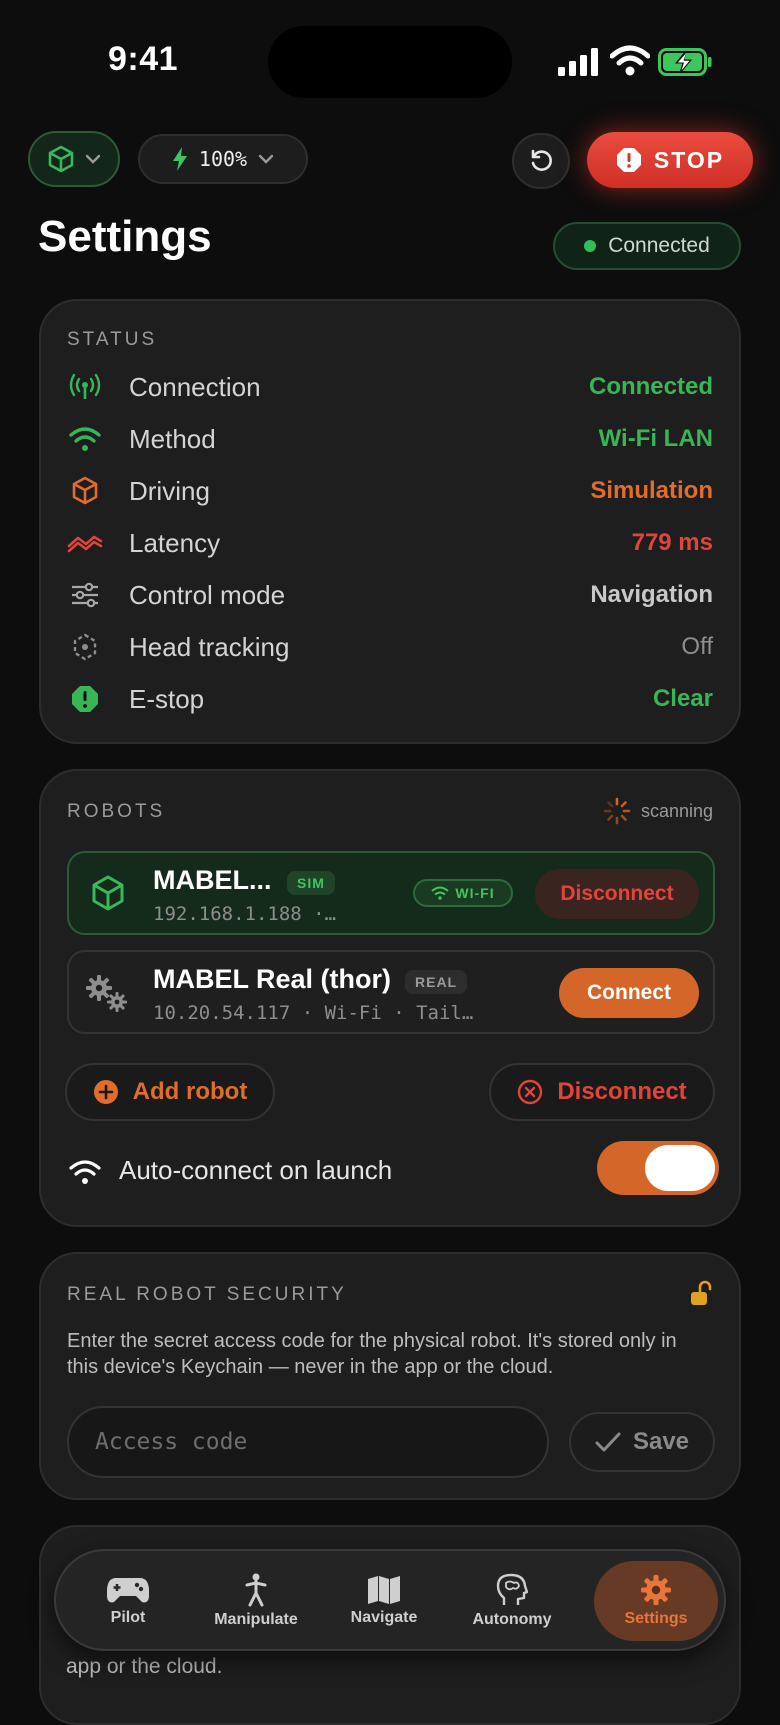  I want to click on security-heading: REAL ROBOT SECURITY, so click(207, 1294).